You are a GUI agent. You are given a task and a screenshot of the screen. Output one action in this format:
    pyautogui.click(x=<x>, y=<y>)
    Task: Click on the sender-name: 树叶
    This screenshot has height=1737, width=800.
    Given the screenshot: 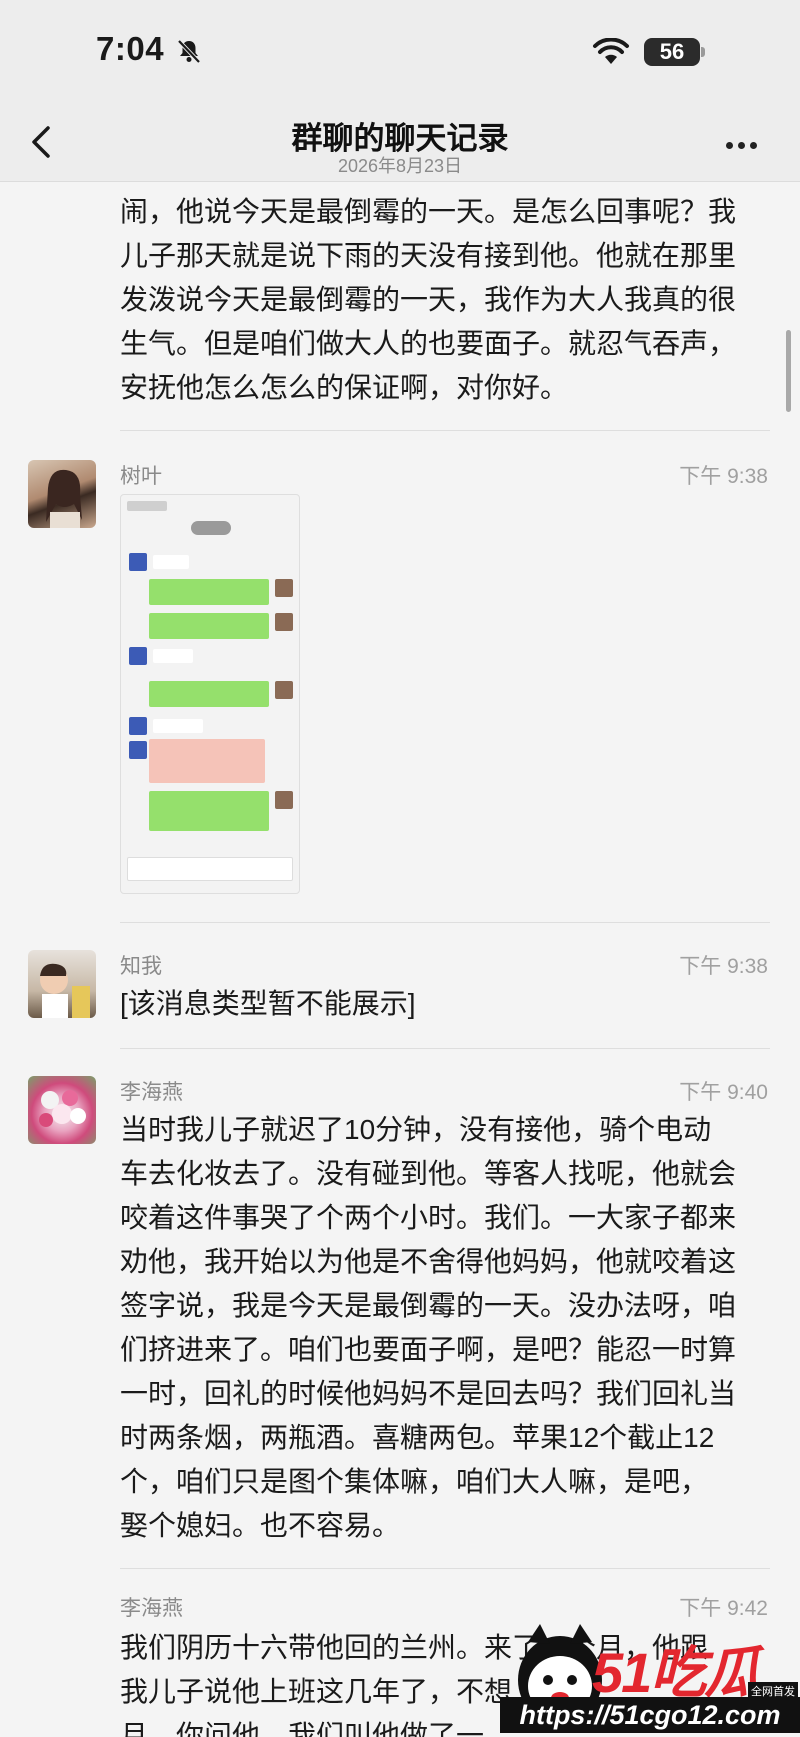 What is the action you would take?
    pyautogui.click(x=141, y=476)
    